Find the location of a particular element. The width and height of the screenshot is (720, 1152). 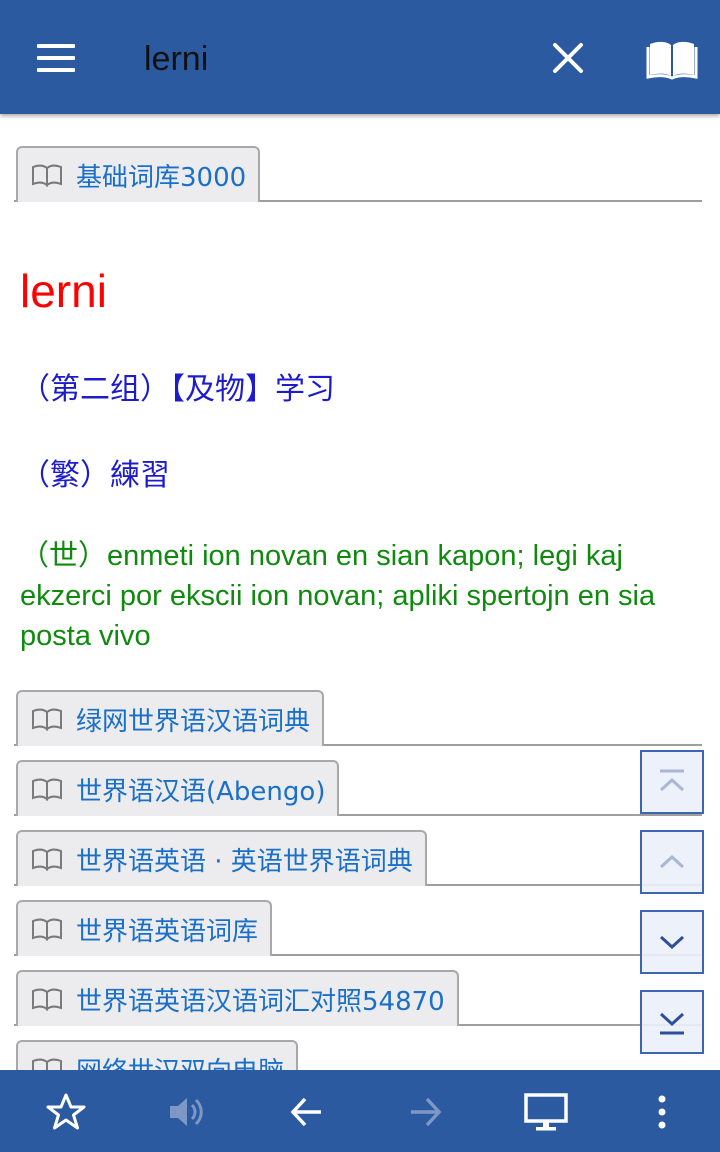

speaker-icon is located at coordinates (186, 1112).